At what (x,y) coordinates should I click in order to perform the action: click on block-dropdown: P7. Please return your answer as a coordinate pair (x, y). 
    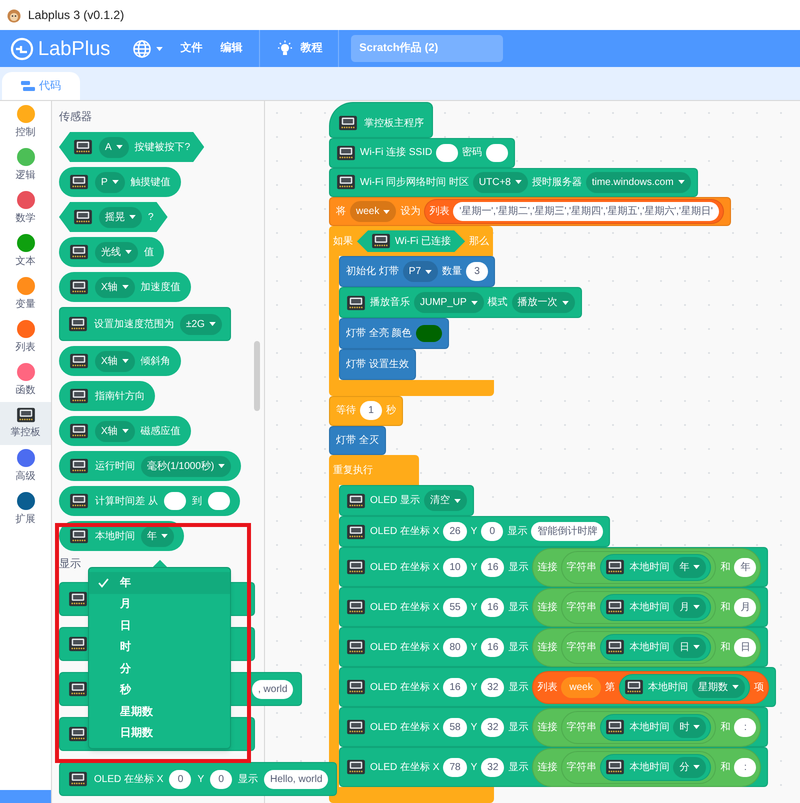
    Looking at the image, I should click on (420, 271).